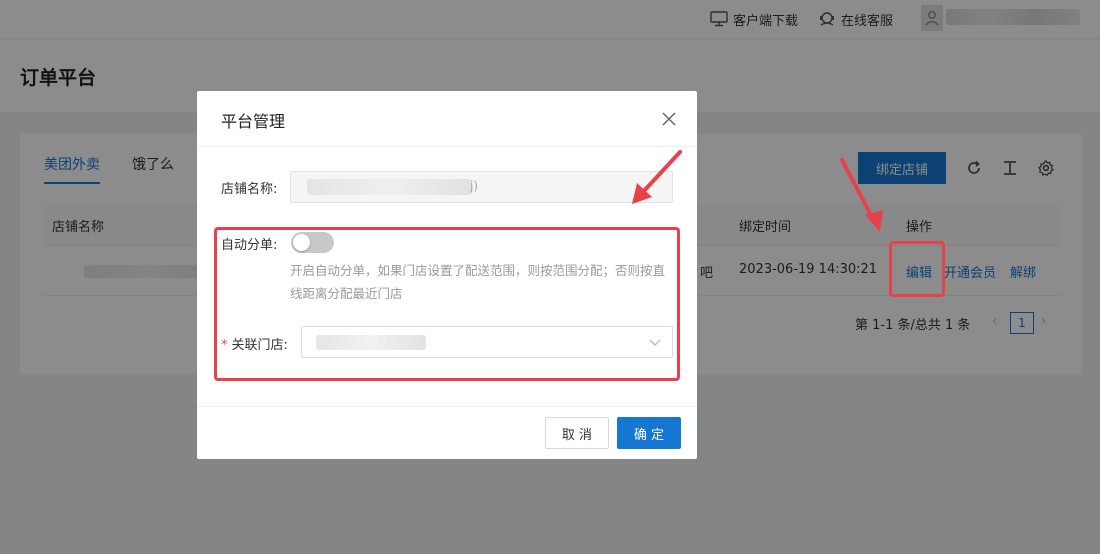 Image resolution: width=1100 pixels, height=554 pixels. I want to click on linked-store-label: 关联门店:, so click(259, 345).